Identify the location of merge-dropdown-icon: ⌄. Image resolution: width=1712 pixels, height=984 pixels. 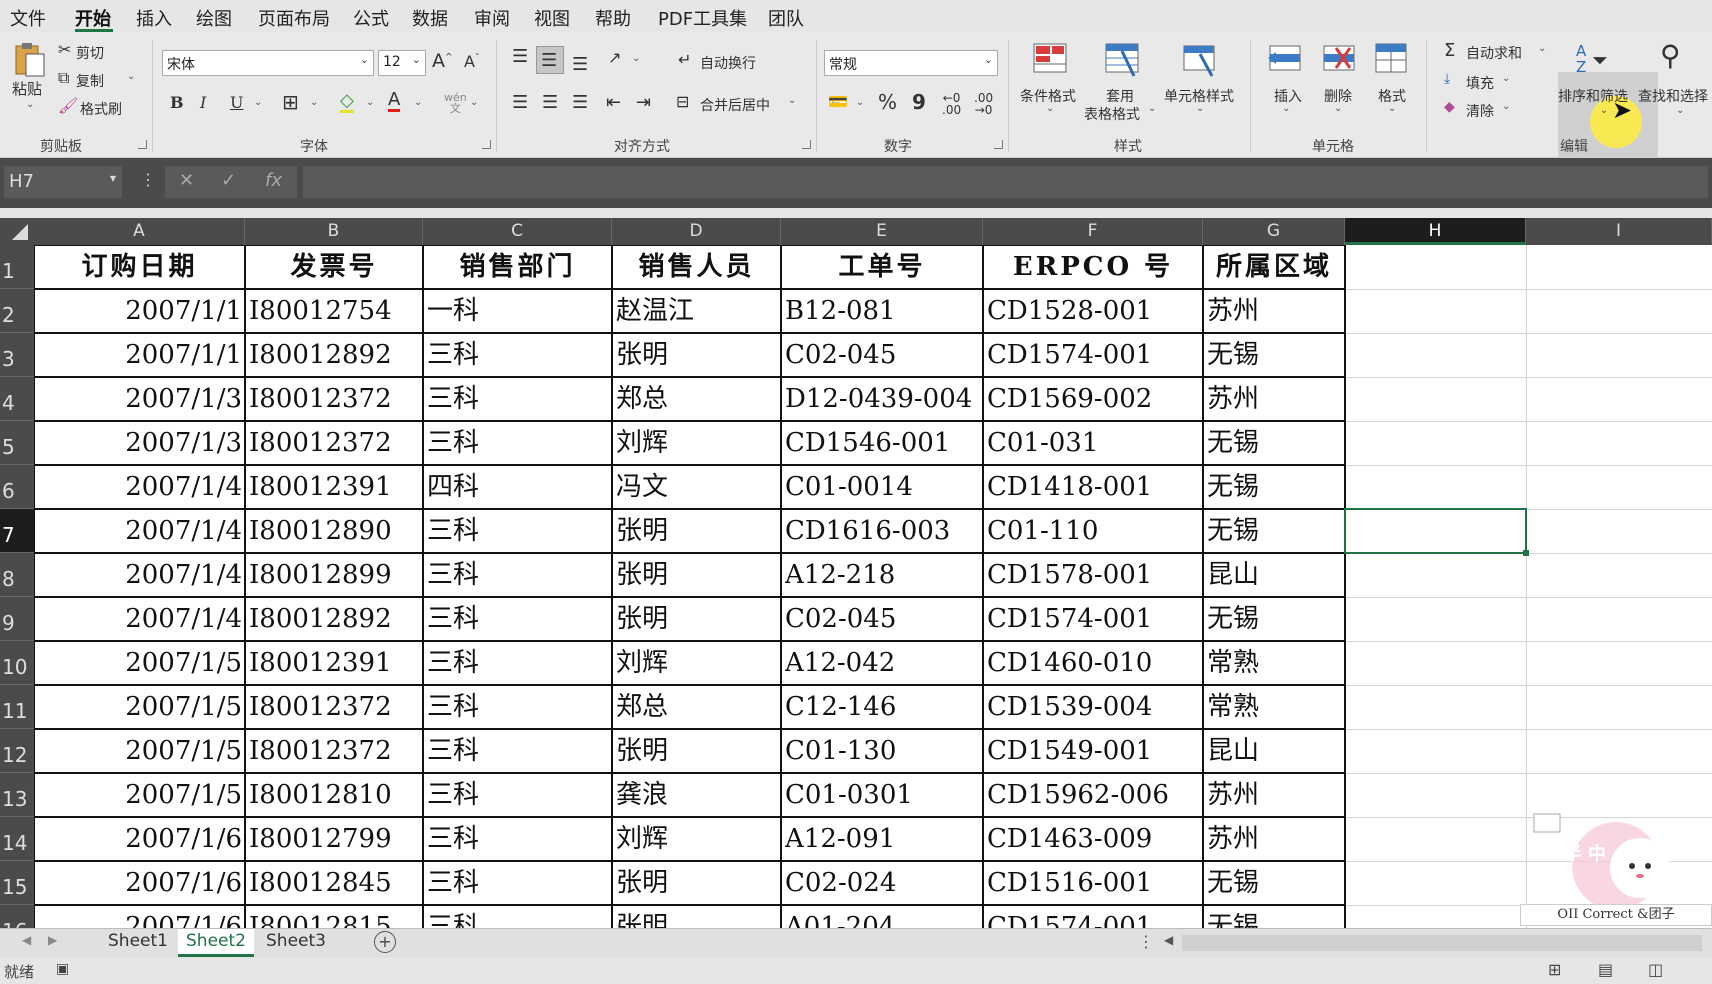
(792, 101).